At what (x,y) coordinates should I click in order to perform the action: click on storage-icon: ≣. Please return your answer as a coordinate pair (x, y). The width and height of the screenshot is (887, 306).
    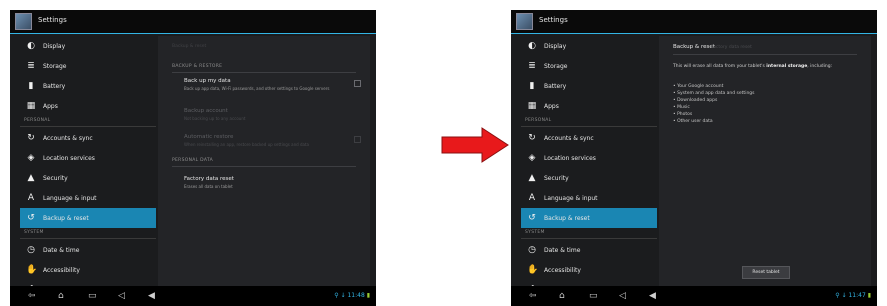
    Looking at the image, I should click on (31, 66).